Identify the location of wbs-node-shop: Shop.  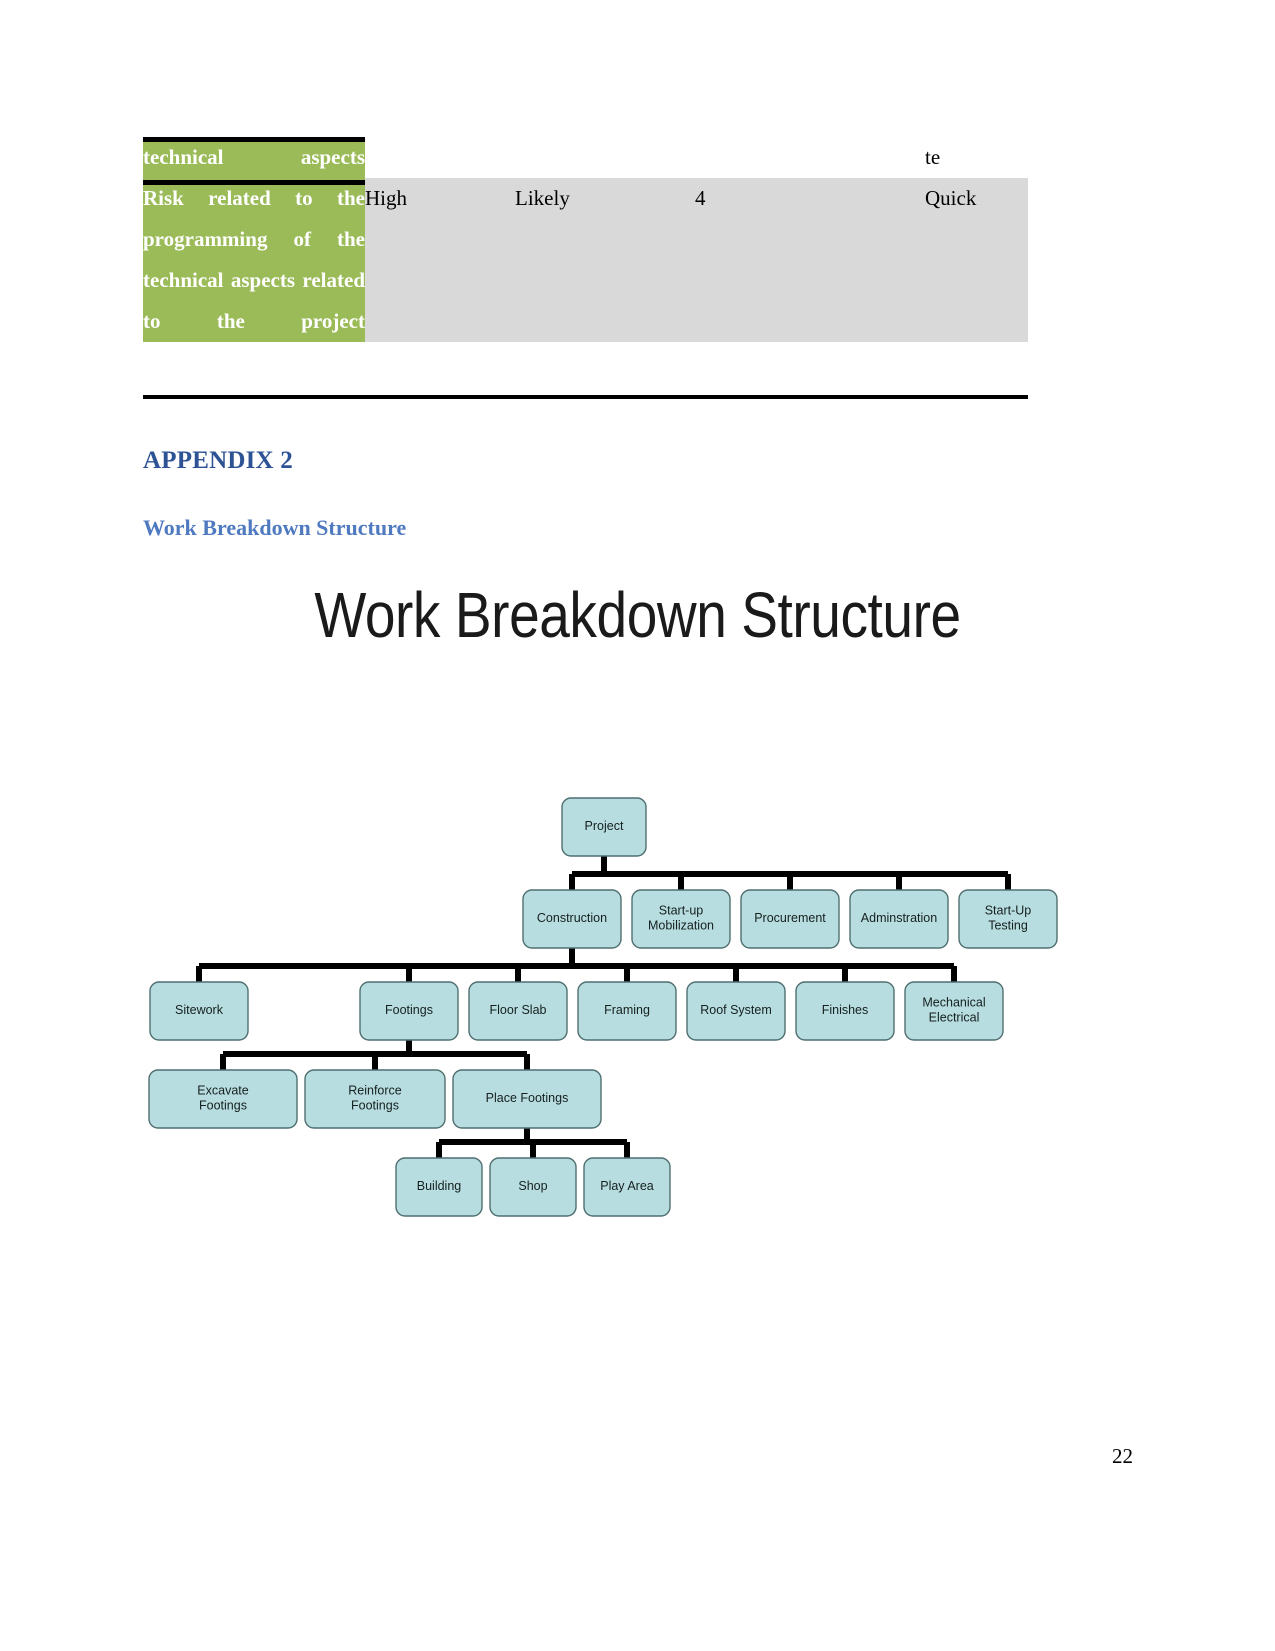
(533, 1187).